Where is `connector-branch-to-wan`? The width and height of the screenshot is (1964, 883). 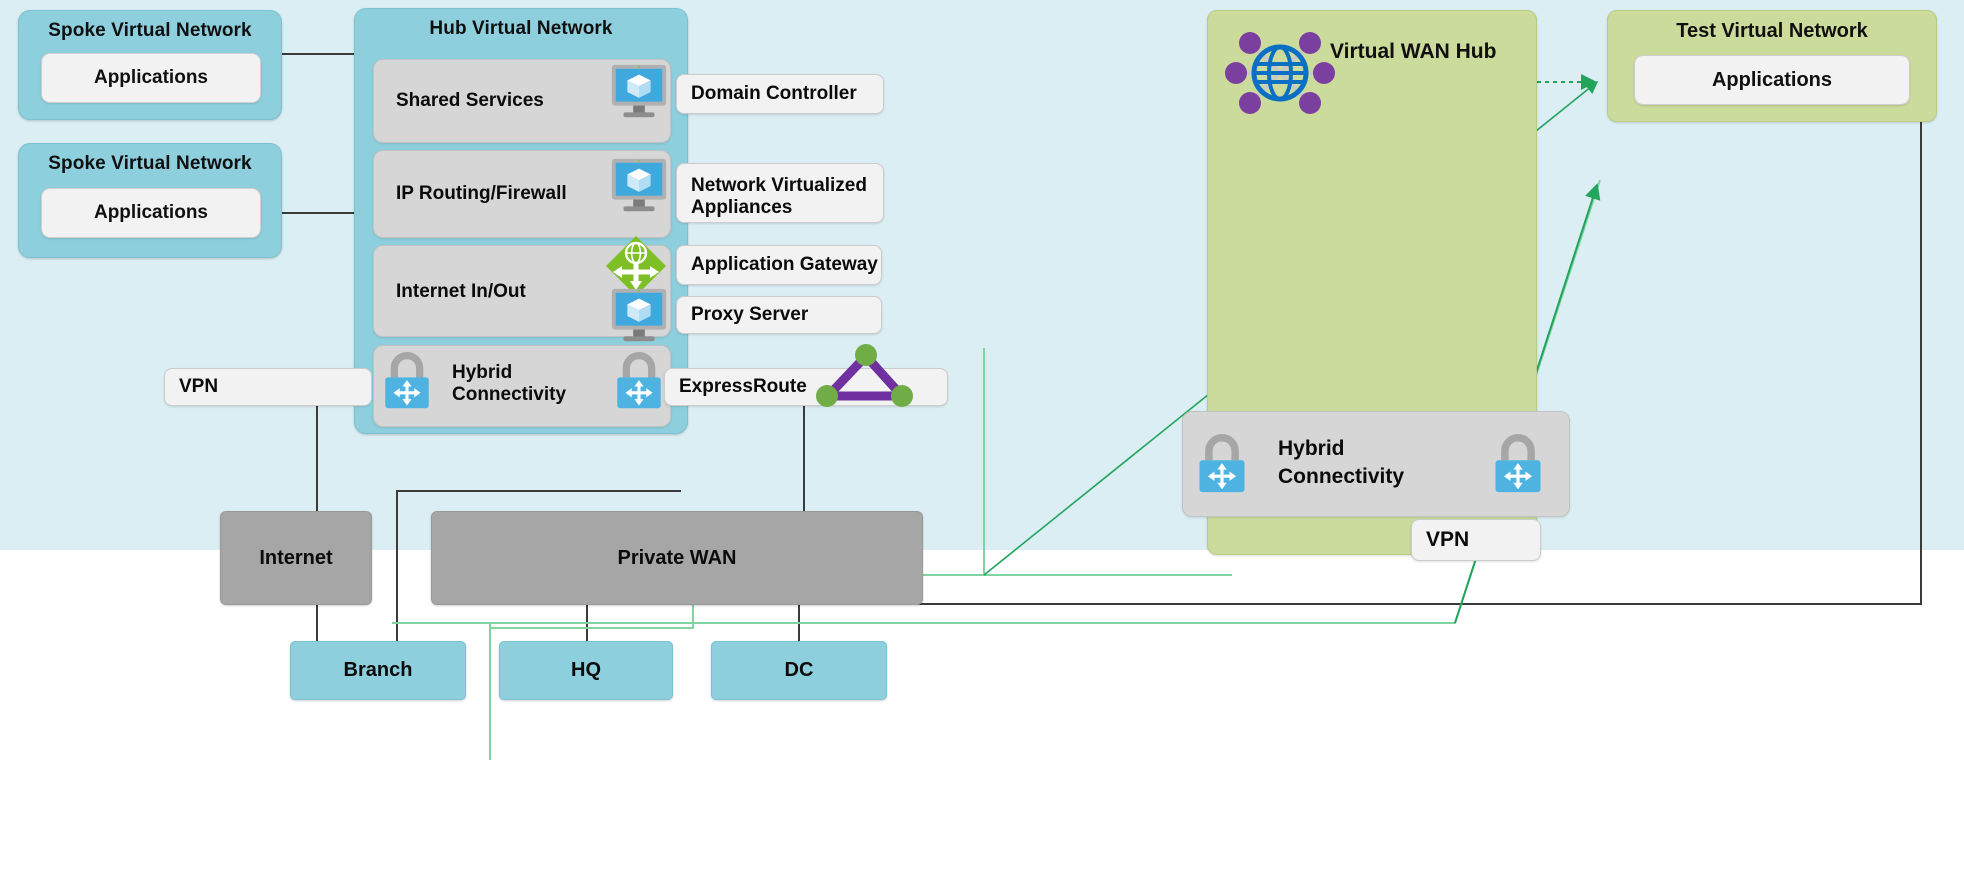
connector-branch-to-wan is located at coordinates (538, 491).